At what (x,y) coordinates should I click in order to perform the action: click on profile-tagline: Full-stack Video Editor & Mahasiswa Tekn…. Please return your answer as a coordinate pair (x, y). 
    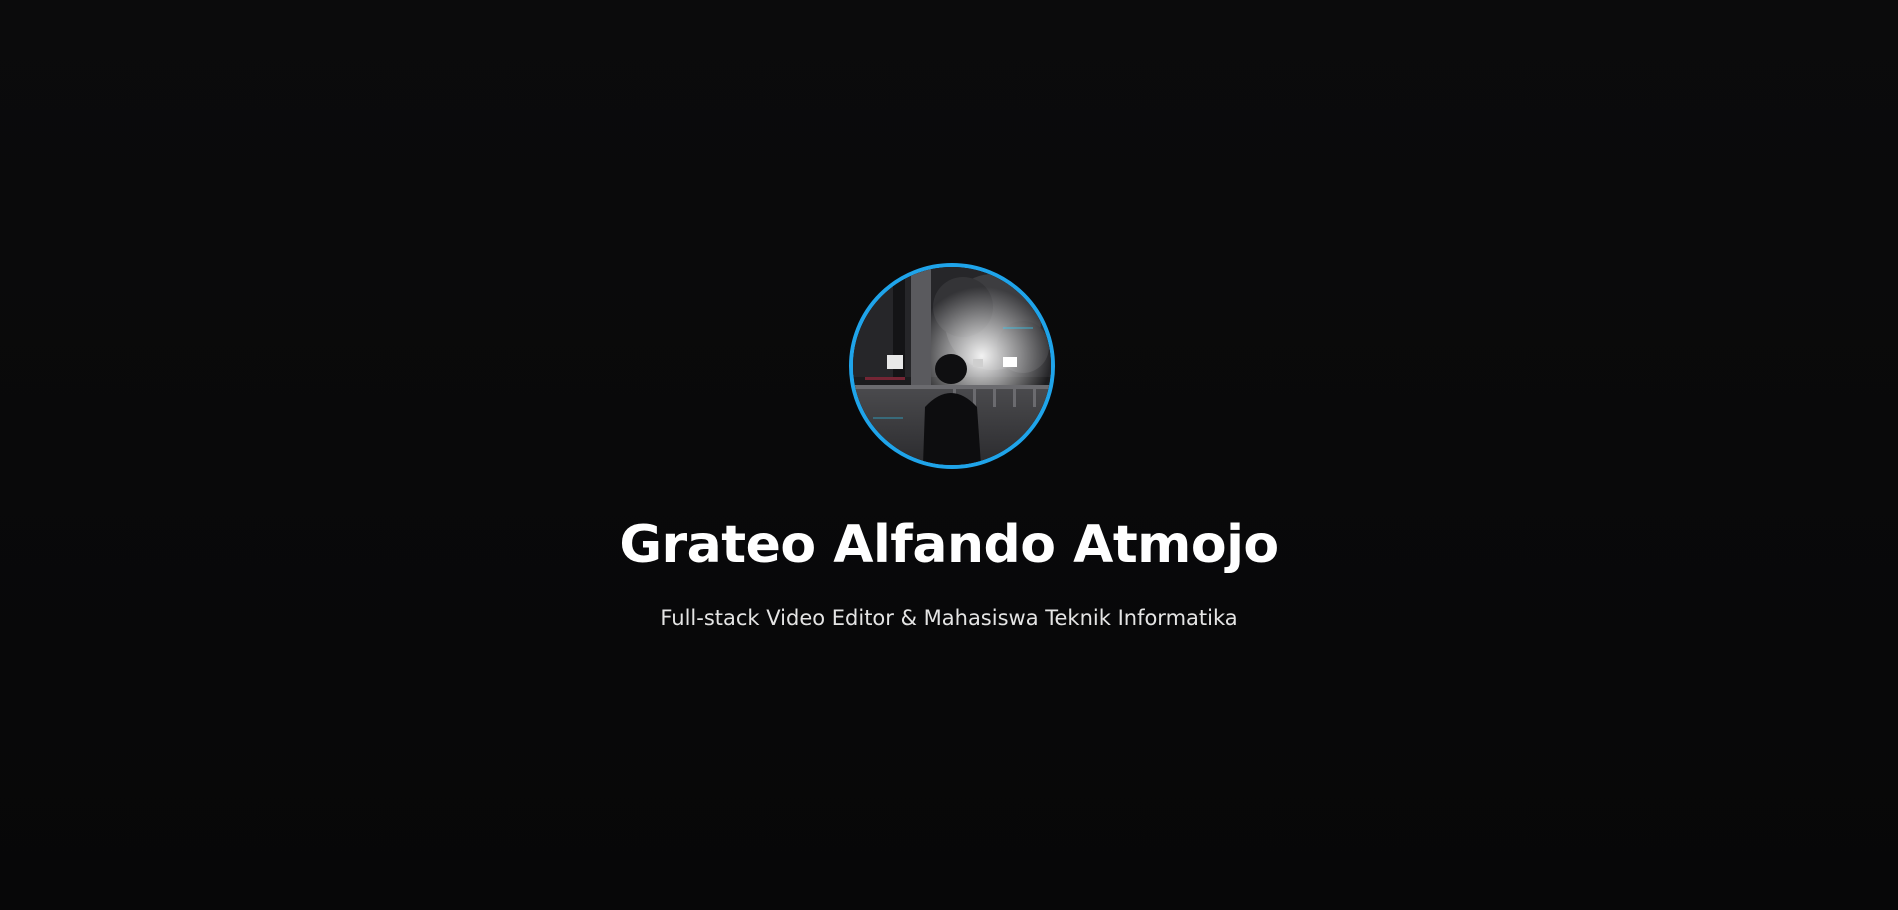
    Looking at the image, I should click on (949, 618).